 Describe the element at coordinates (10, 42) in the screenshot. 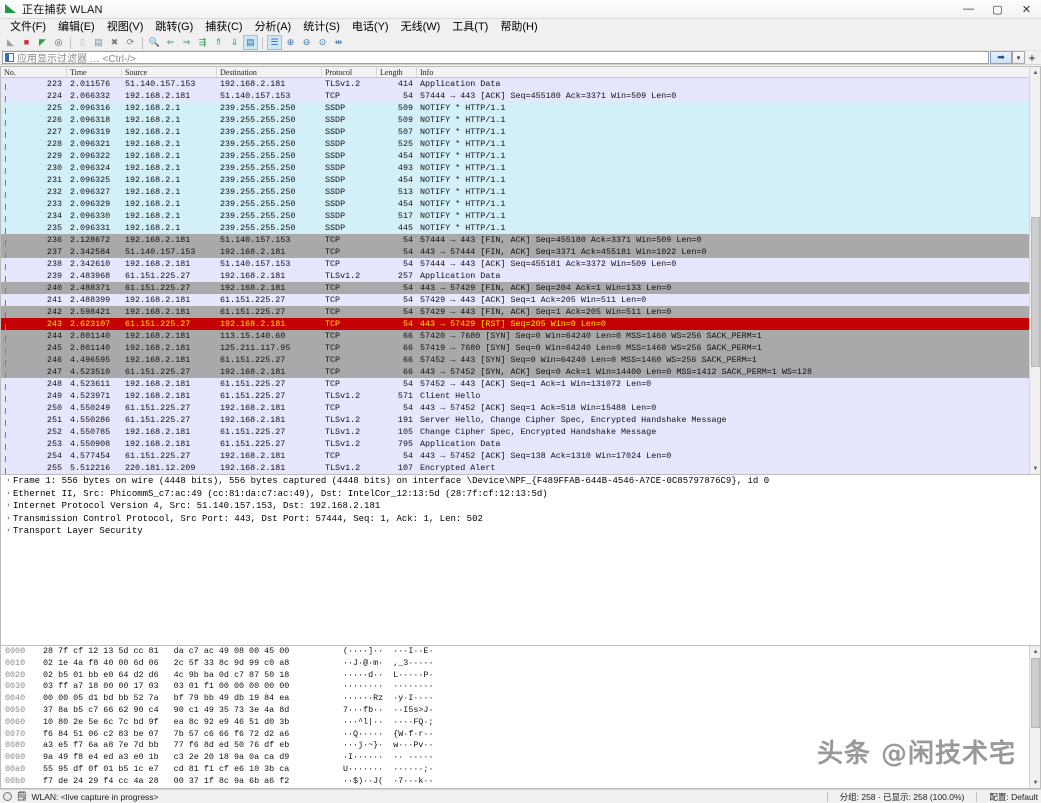

I see `start-capture-icon: ◣` at that location.